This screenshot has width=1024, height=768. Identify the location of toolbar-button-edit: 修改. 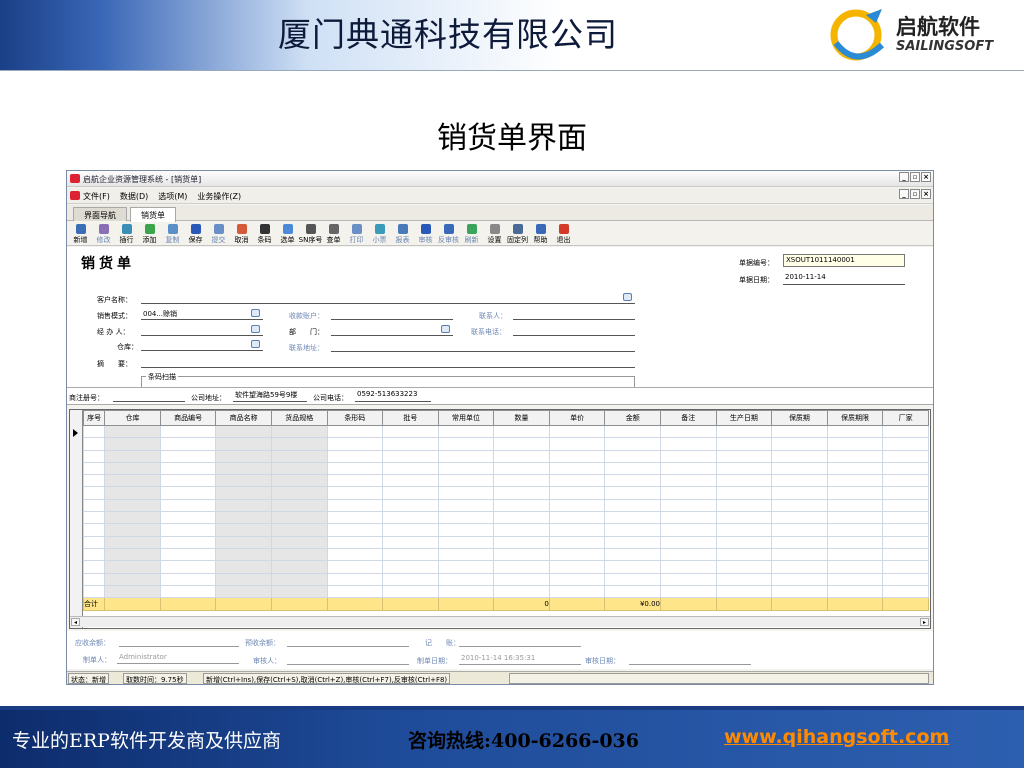
(103, 233).